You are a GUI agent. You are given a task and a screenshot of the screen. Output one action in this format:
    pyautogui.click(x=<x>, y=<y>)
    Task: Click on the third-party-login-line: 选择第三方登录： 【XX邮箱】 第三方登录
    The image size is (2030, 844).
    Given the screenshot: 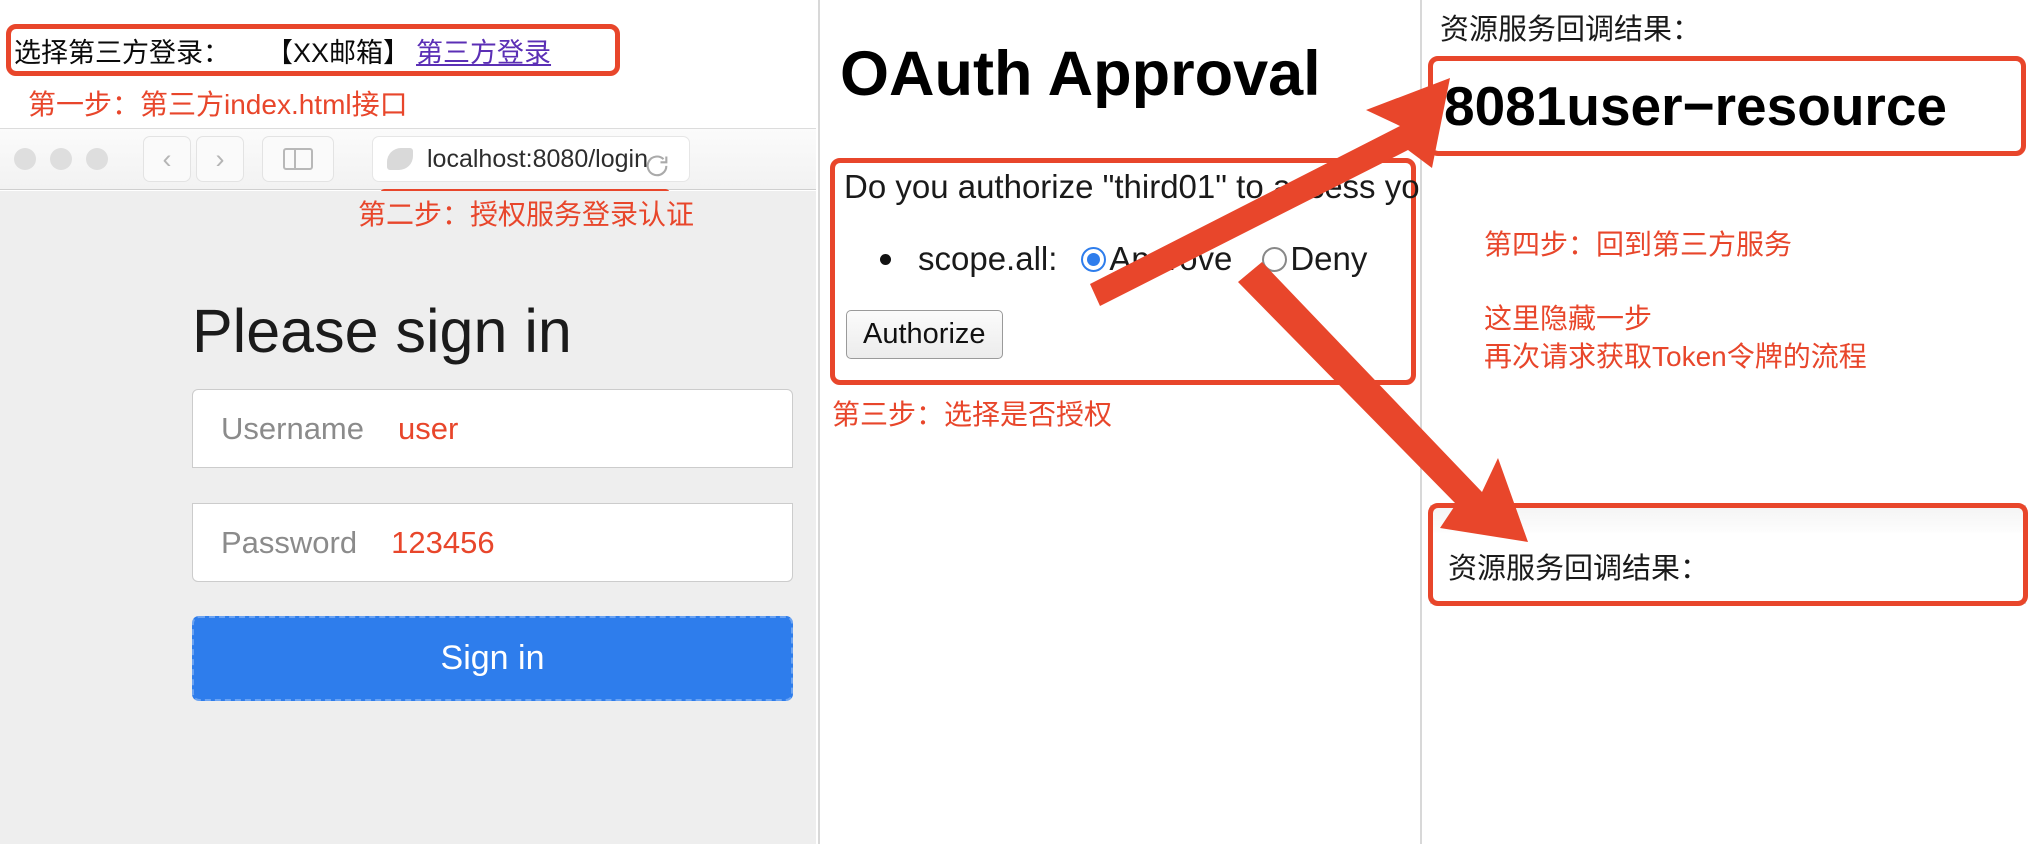 What is the action you would take?
    pyautogui.click(x=312, y=50)
    